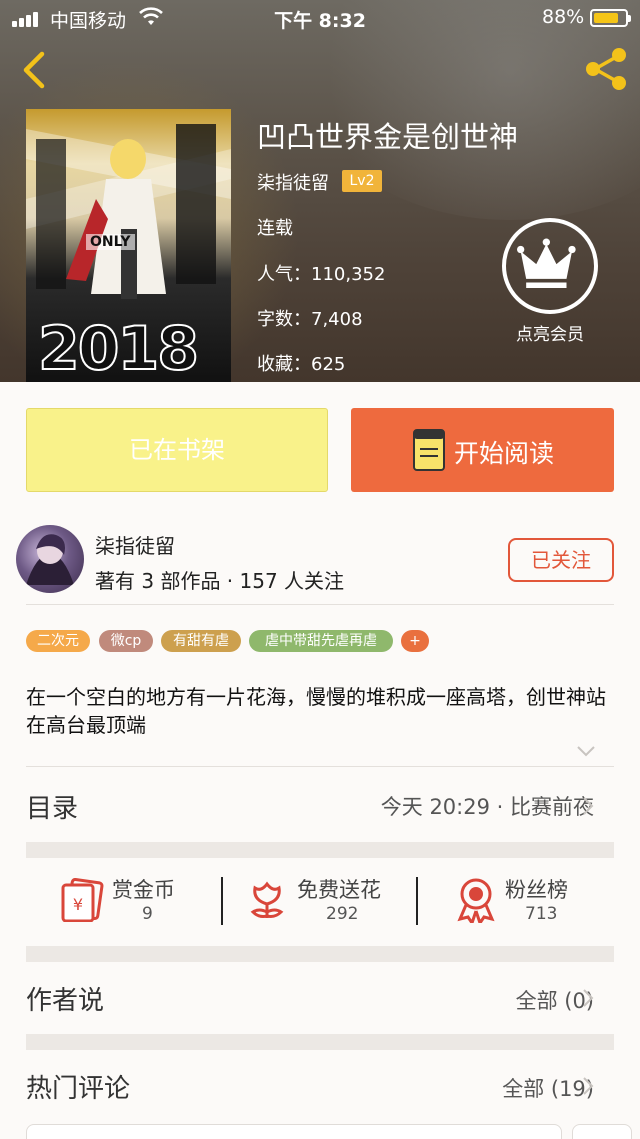 The width and height of the screenshot is (640, 1139). I want to click on red-envelope-icon: ¥, so click(82, 900).